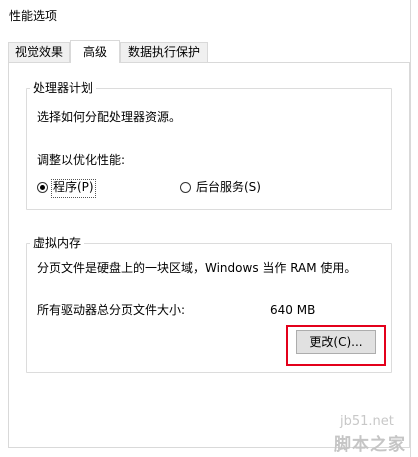 The image size is (418, 457). What do you see at coordinates (228, 187) in the screenshot?
I see `radio-background-services-label: 后台服务(S)` at bounding box center [228, 187].